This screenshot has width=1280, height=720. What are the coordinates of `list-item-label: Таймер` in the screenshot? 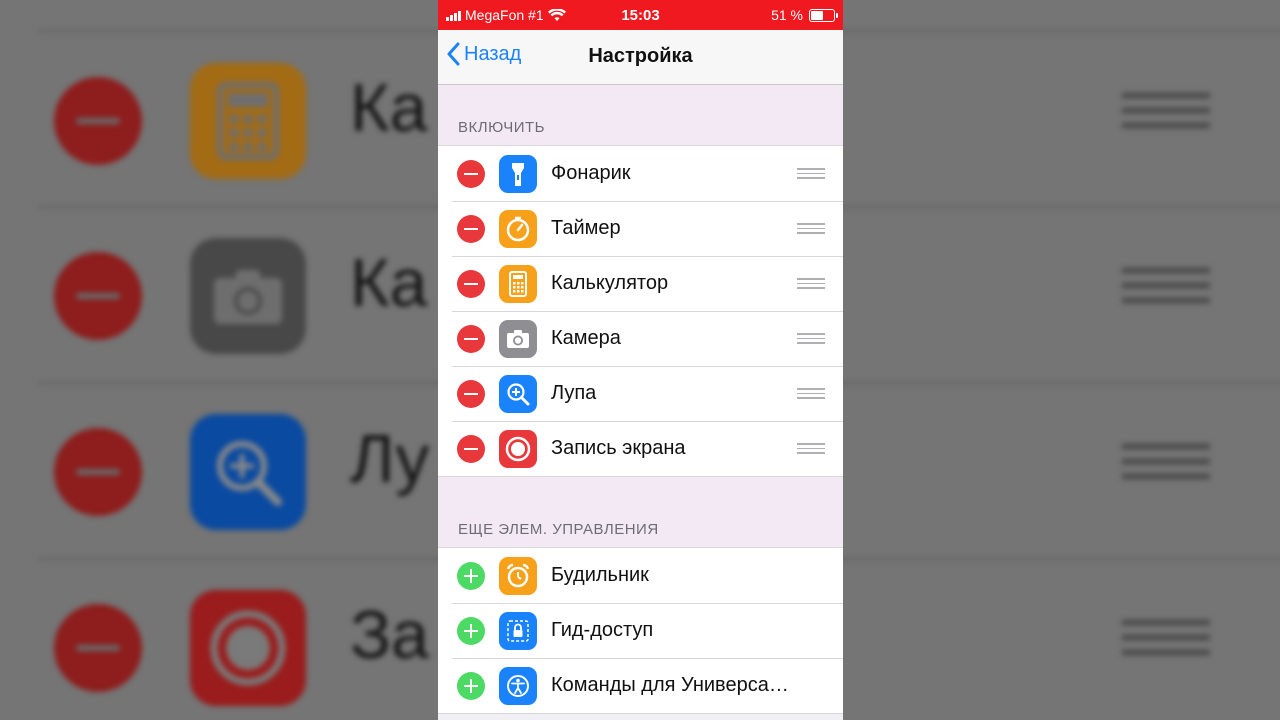 It's located at (586, 228).